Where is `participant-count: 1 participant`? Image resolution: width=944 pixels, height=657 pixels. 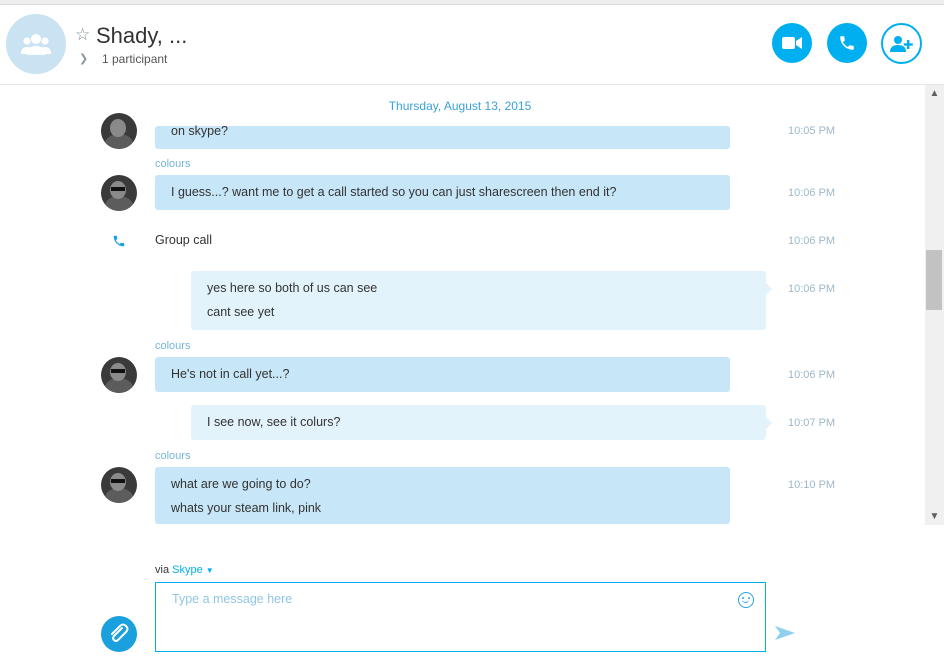
participant-count: 1 participant is located at coordinates (134, 59).